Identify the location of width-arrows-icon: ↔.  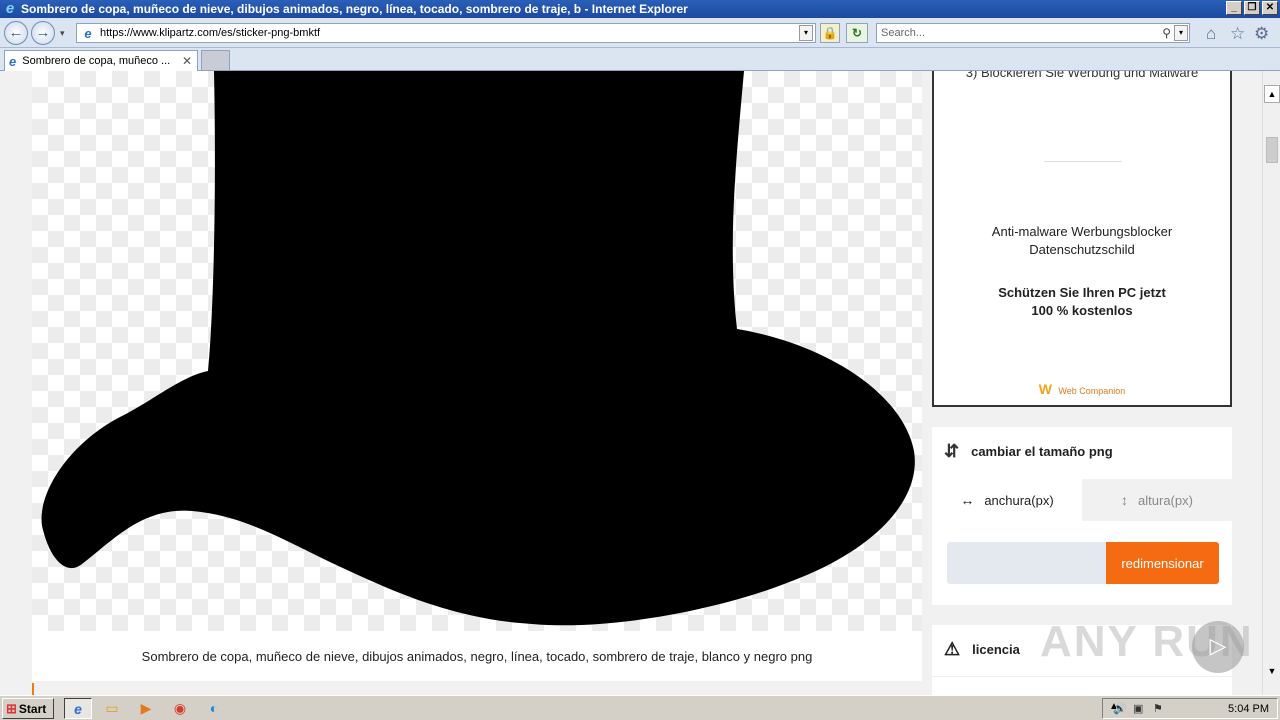
(967, 500).